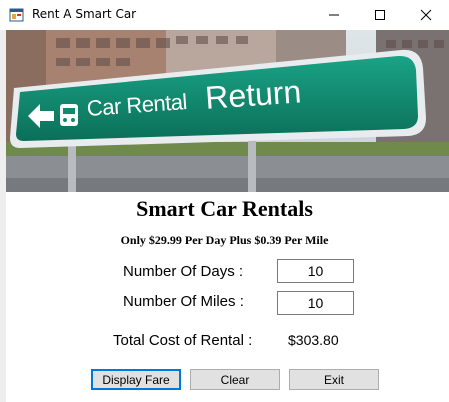  I want to click on window-title: Rent A Smart Car, so click(84, 14).